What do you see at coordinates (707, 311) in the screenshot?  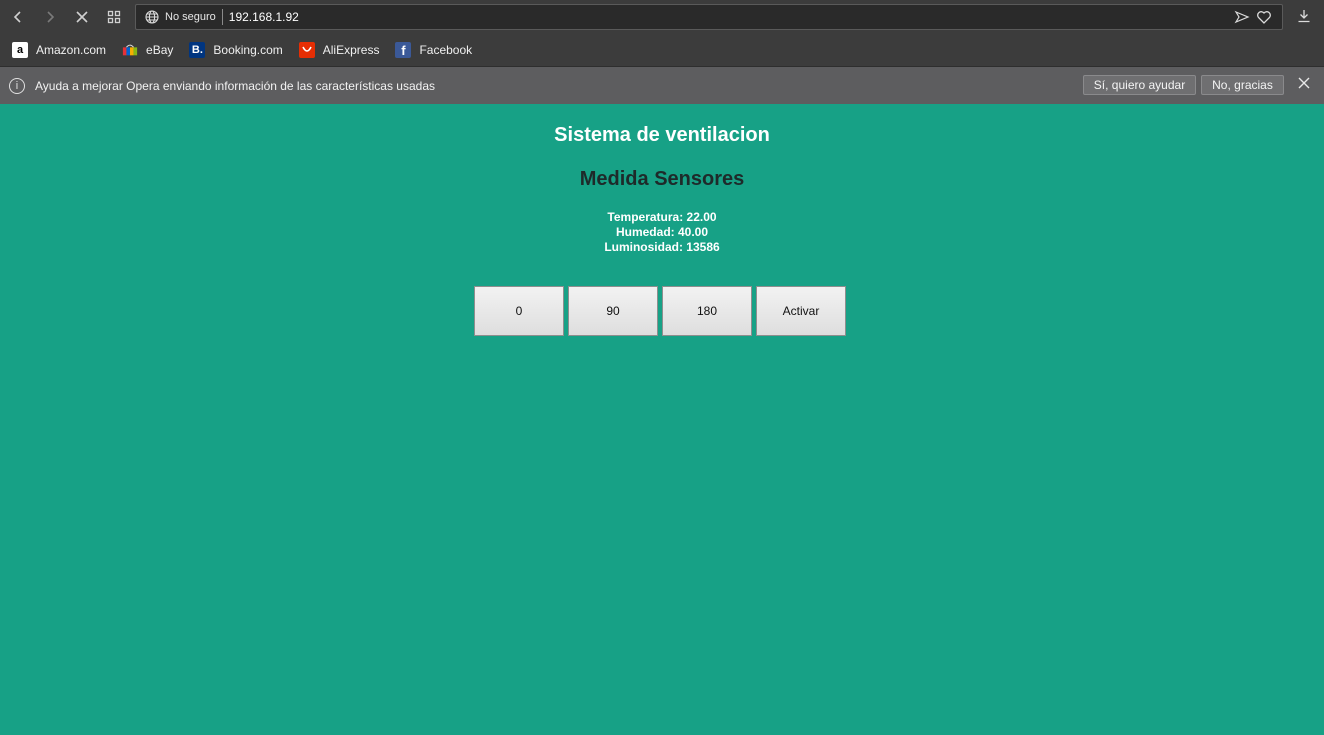 I see `angle-180-button: 180` at bounding box center [707, 311].